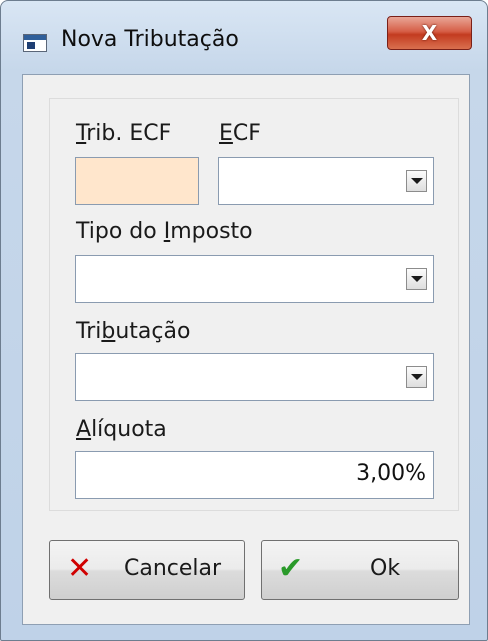 The width and height of the screenshot is (488, 641). What do you see at coordinates (416, 377) in the screenshot?
I see `tributacao-dropdown-arrow-icon` at bounding box center [416, 377].